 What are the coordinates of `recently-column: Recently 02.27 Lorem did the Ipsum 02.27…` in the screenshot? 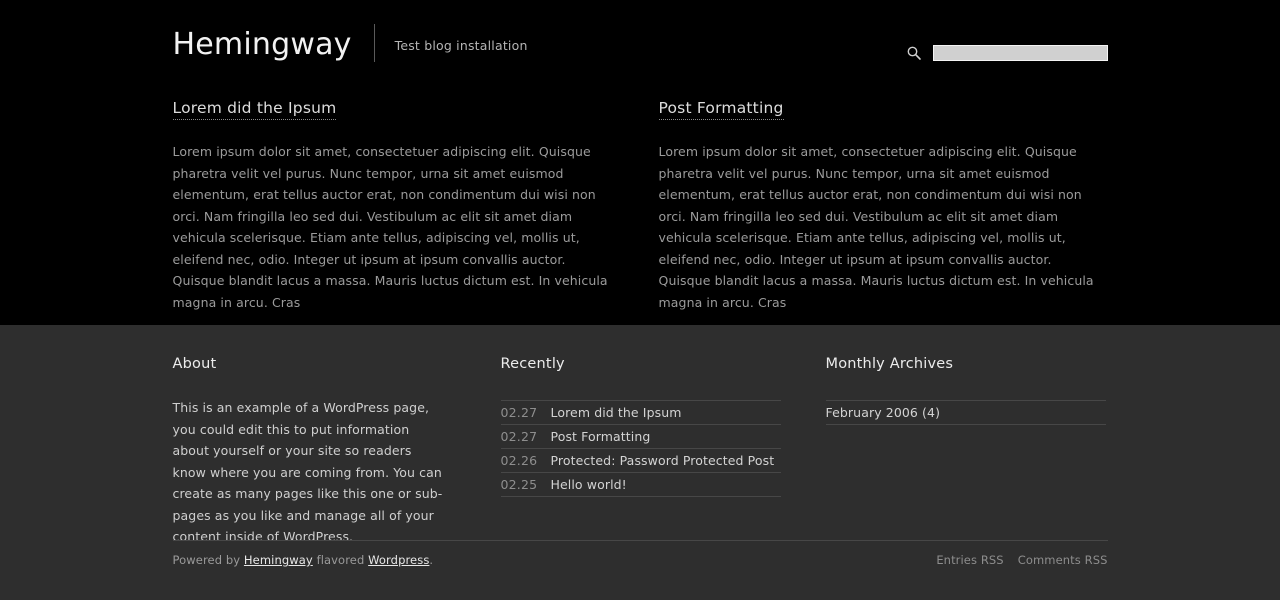 It's located at (663, 452).